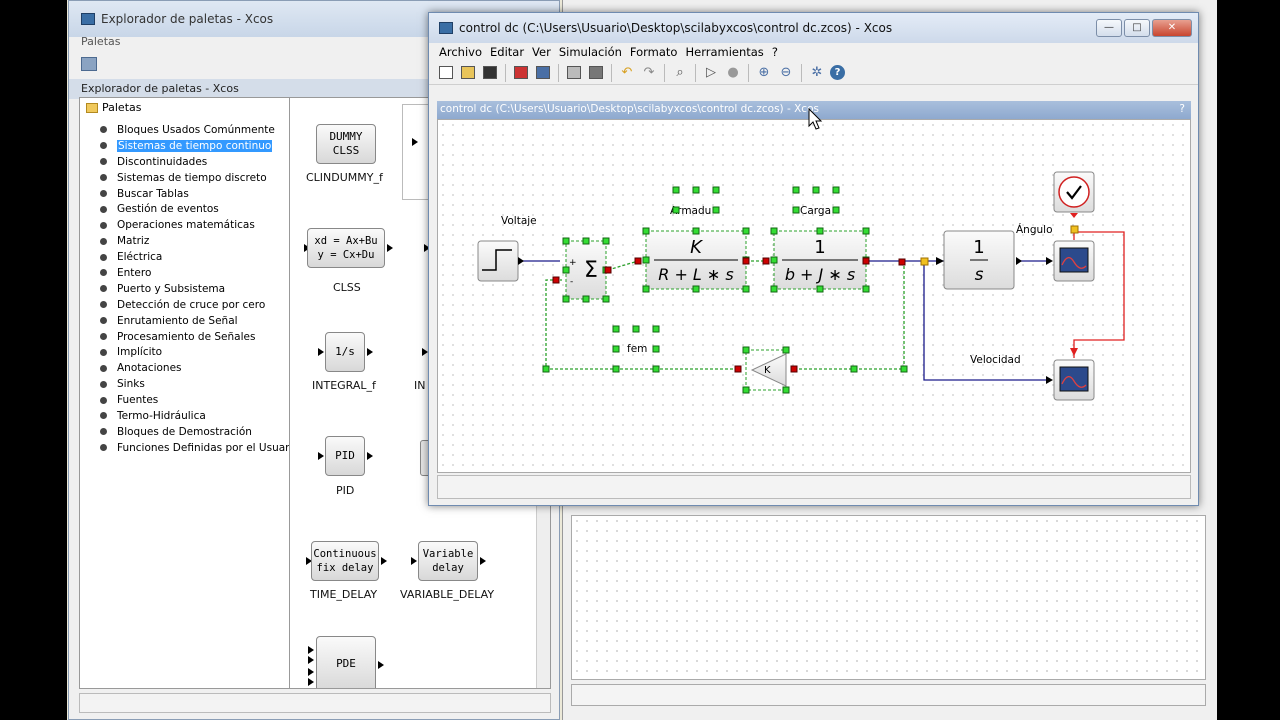 Image resolution: width=1280 pixels, height=720 pixels. Describe the element at coordinates (680, 73) in the screenshot. I see `fit-diagram-icon: ⌕` at that location.